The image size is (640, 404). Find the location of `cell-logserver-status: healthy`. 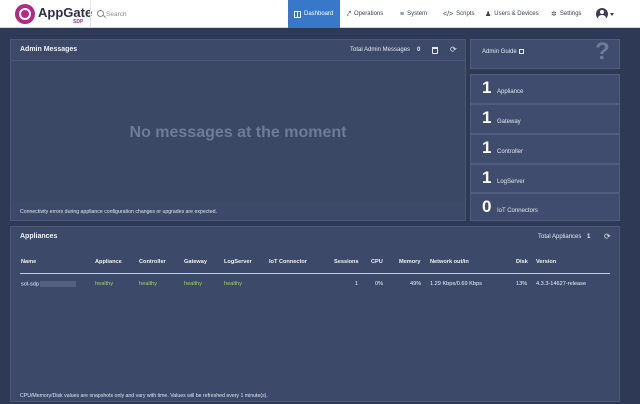

cell-logserver-status: healthy is located at coordinates (233, 284).